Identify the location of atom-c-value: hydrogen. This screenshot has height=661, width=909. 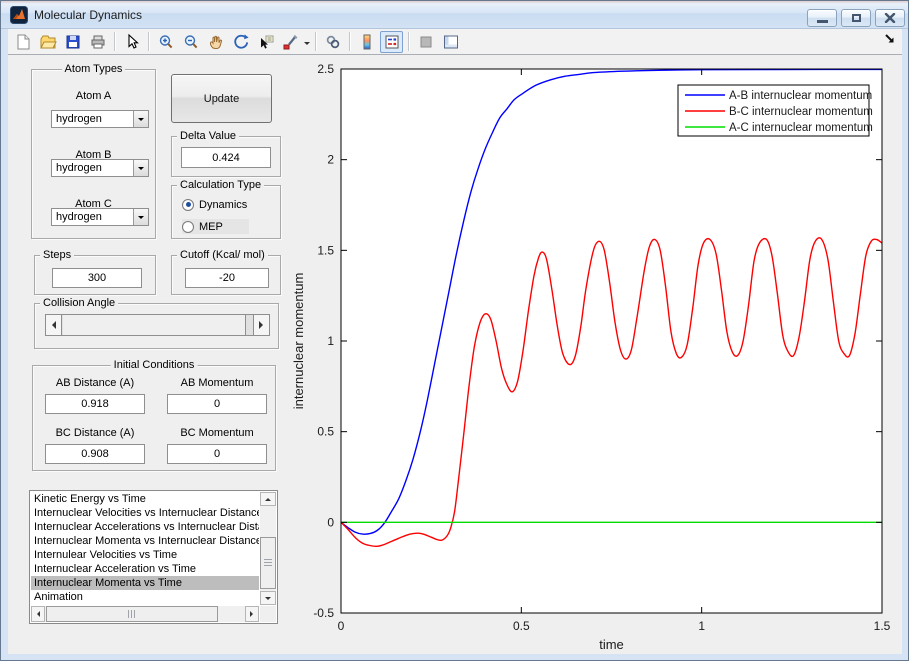
(79, 217).